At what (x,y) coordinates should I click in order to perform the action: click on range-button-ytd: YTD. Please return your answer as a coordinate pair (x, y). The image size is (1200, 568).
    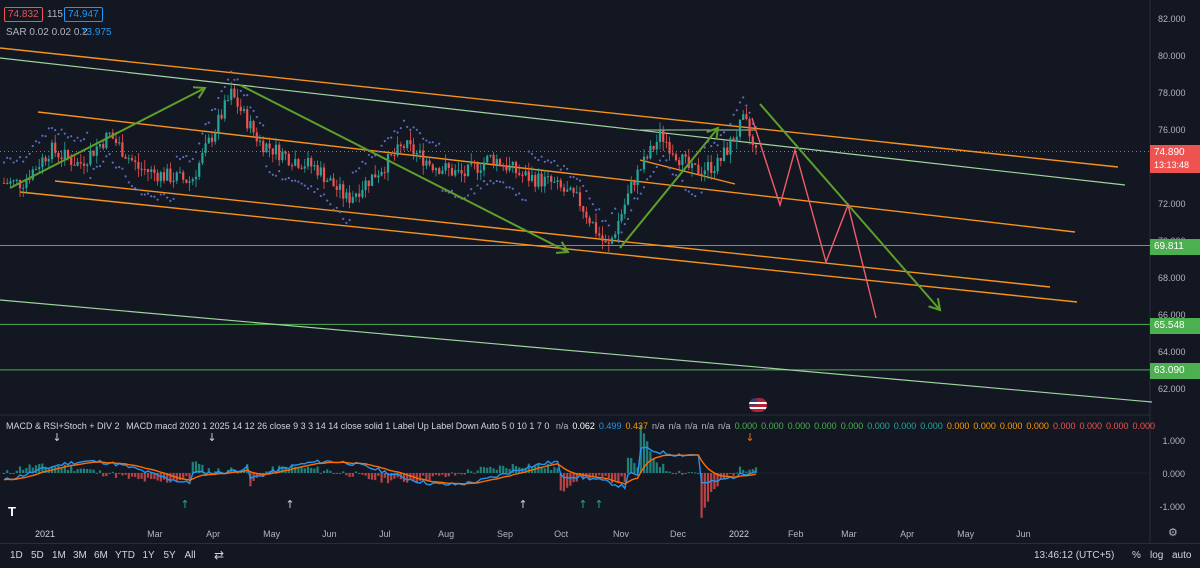
    Looking at the image, I should click on (125, 555).